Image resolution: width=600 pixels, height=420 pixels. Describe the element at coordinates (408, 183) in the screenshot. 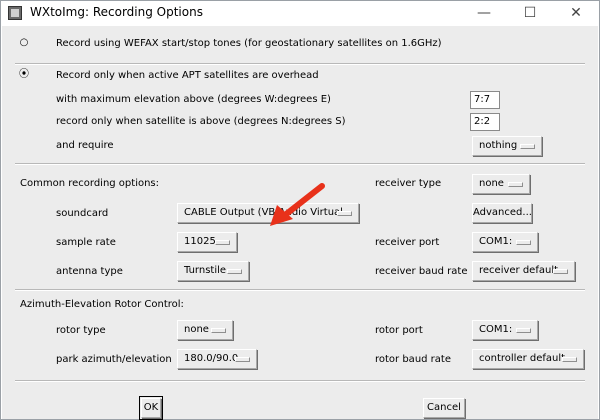

I see `receiver-type-label: receiver type` at that location.